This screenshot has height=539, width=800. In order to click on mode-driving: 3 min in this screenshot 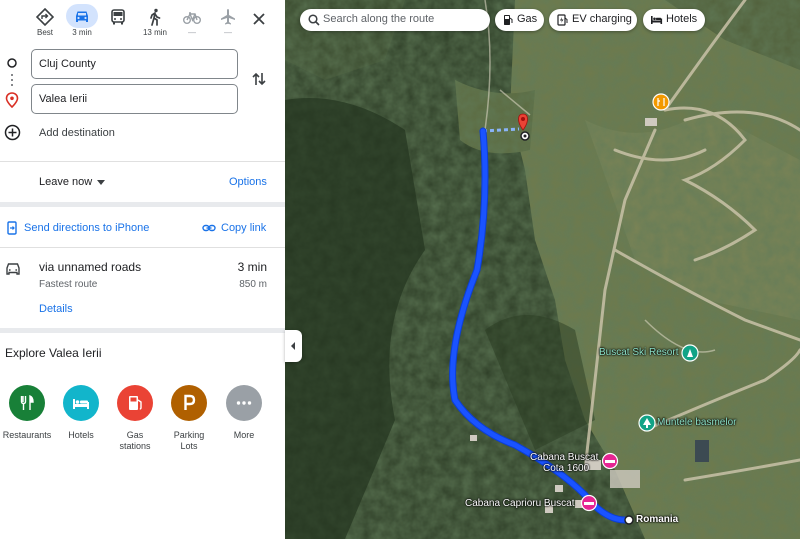, I will do `click(82, 22)`.